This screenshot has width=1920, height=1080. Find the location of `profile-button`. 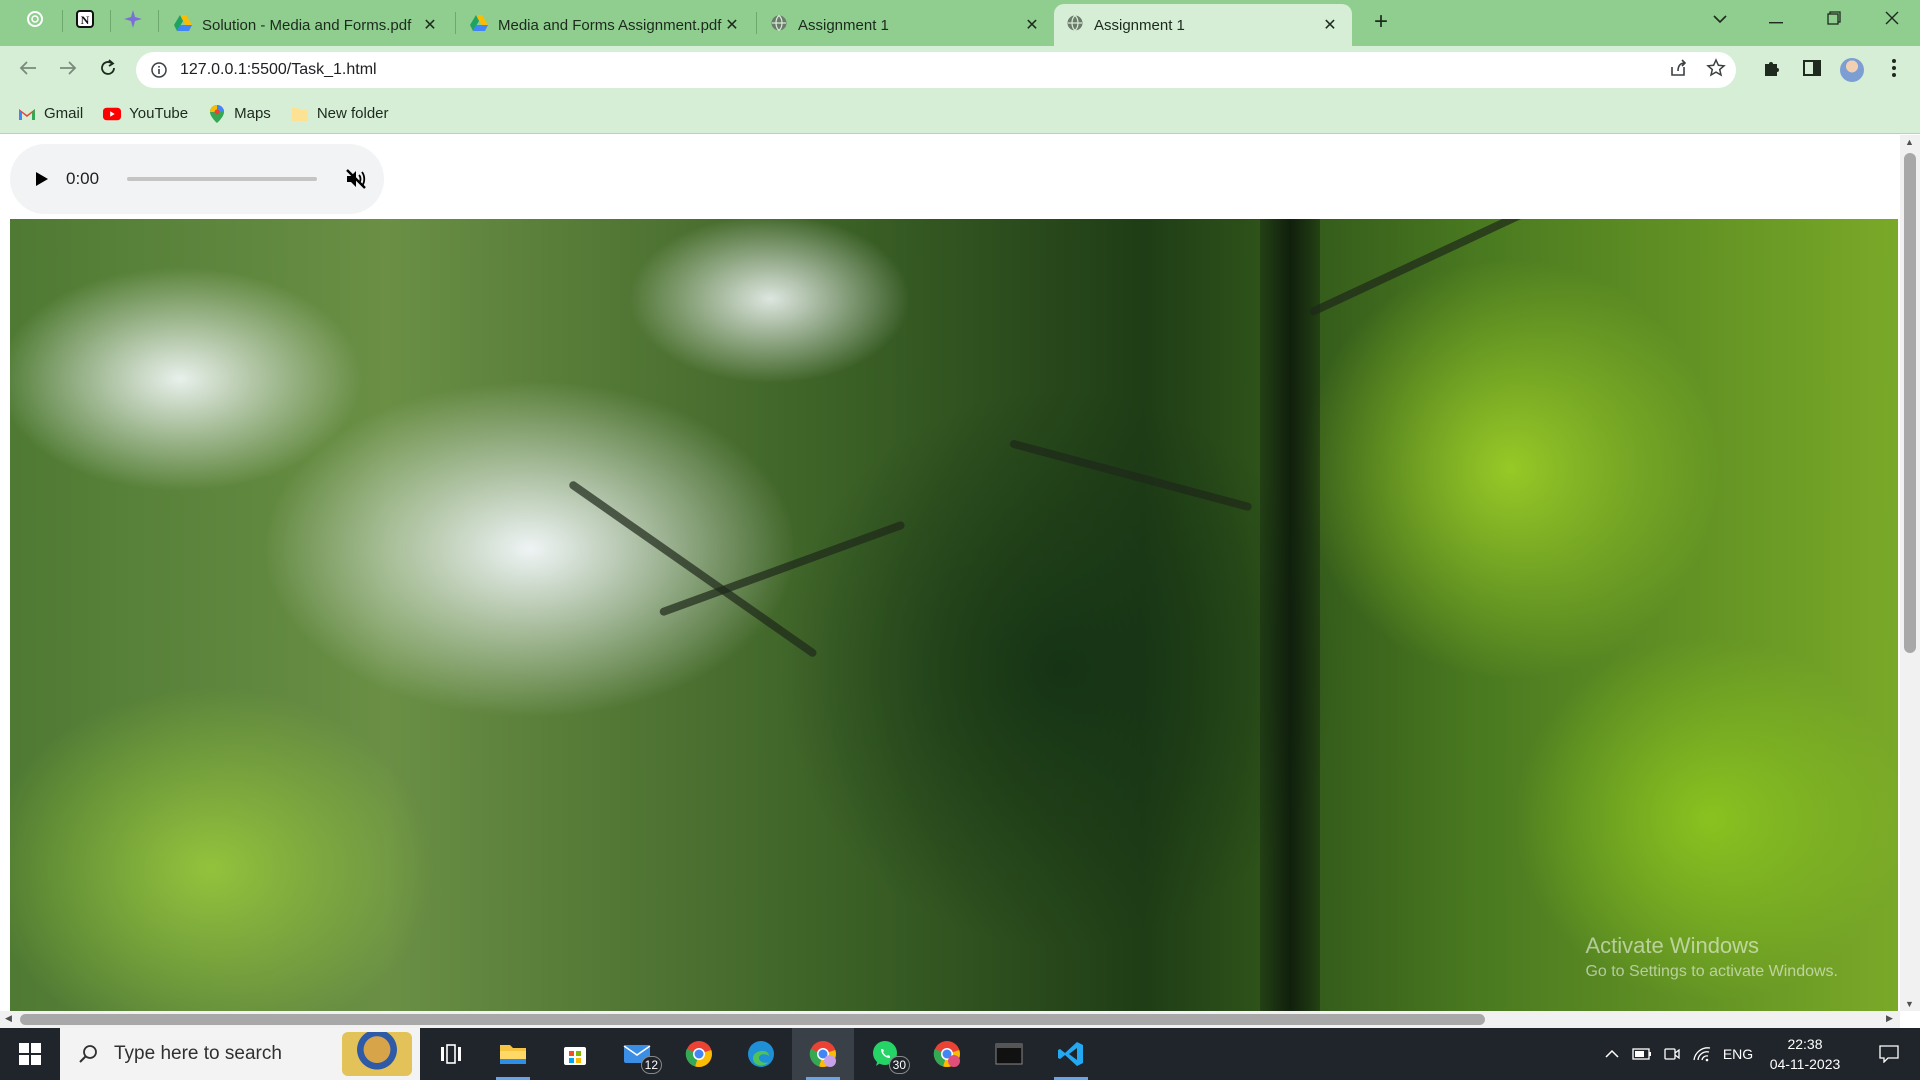

profile-button is located at coordinates (1852, 70).